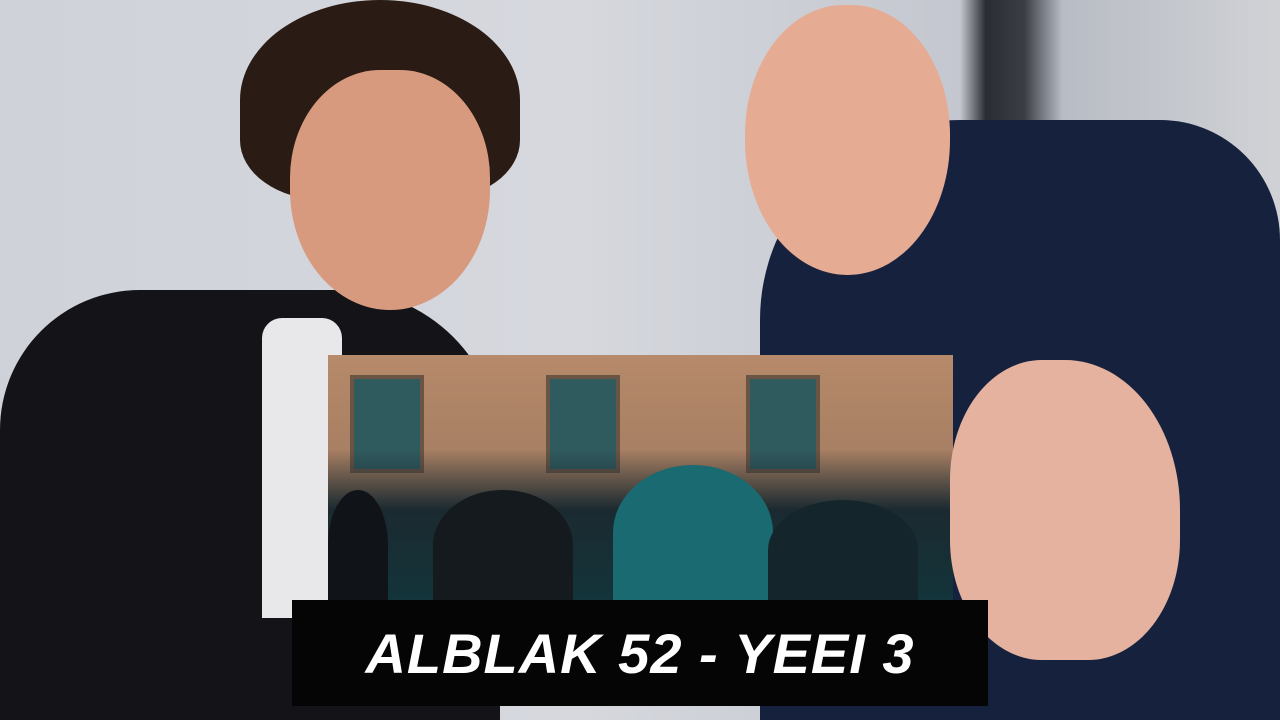  What do you see at coordinates (847, 140) in the screenshot?
I see `right-person-face` at bounding box center [847, 140].